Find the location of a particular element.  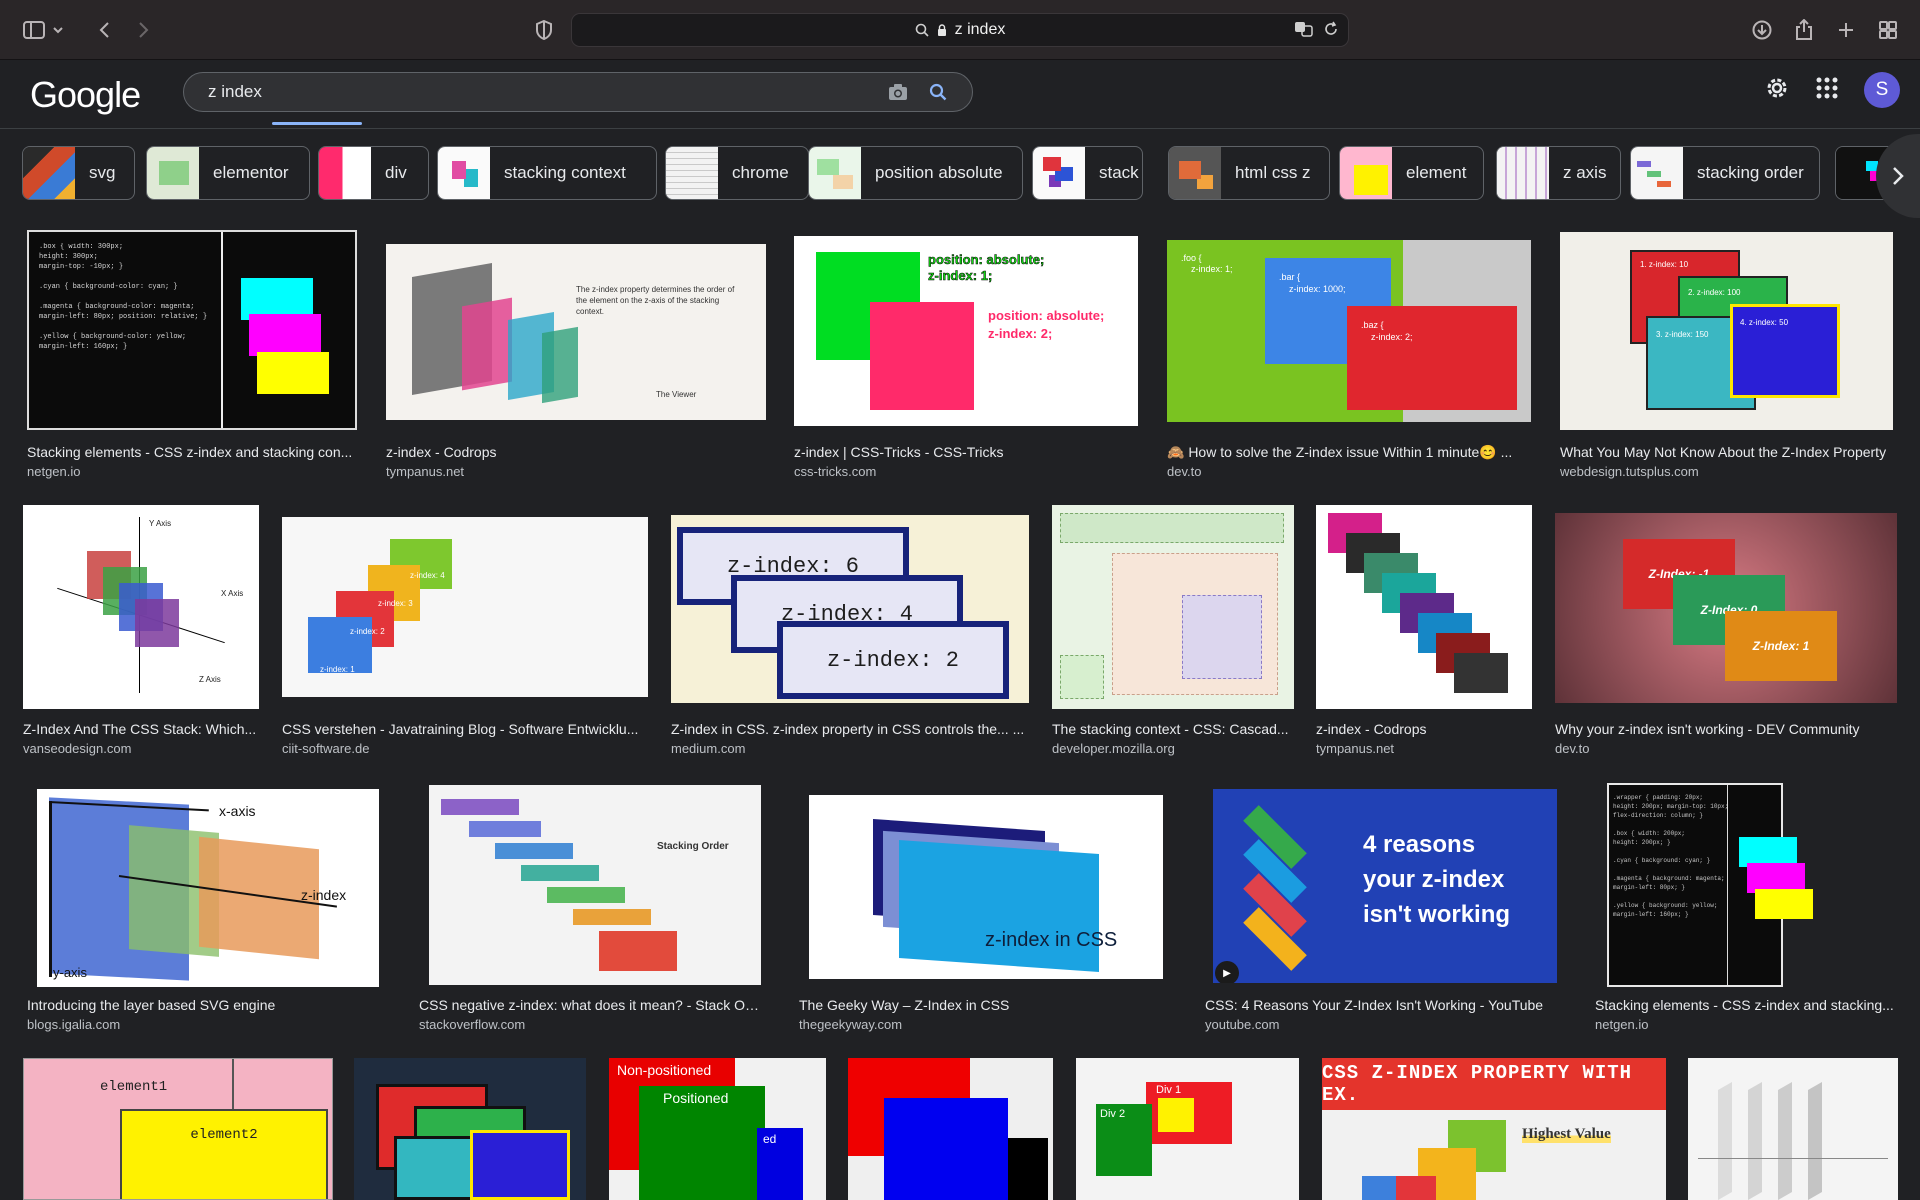

back-icon is located at coordinates (104, 30).